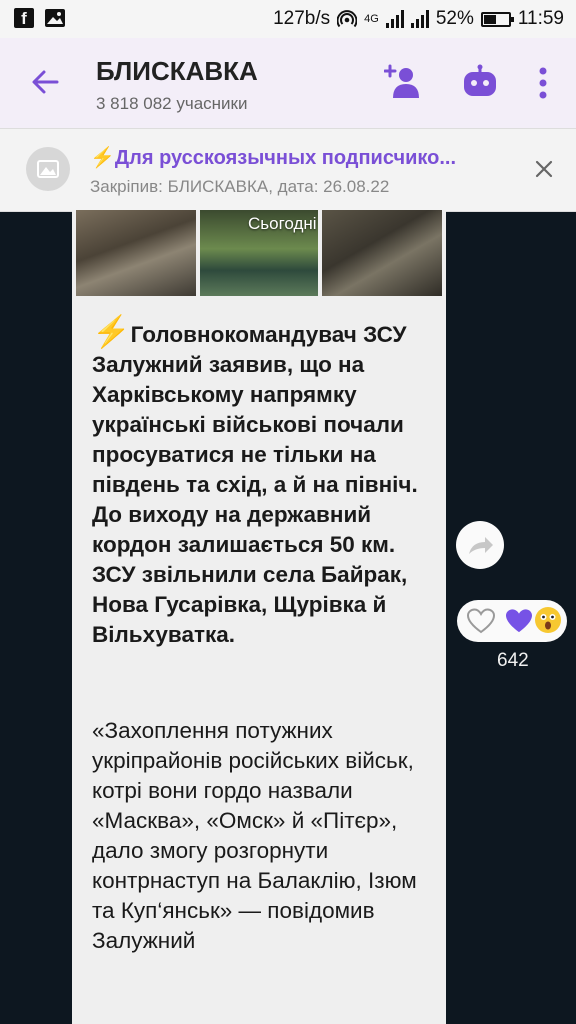 The height and width of the screenshot is (1024, 576). What do you see at coordinates (45, 82) in the screenshot?
I see `back-arrow-icon` at bounding box center [45, 82].